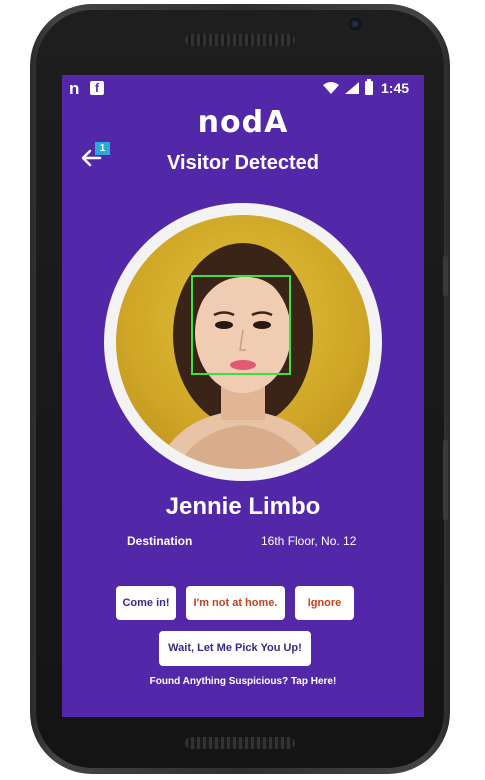  I want to click on page-title: Visitor Detected, so click(243, 163).